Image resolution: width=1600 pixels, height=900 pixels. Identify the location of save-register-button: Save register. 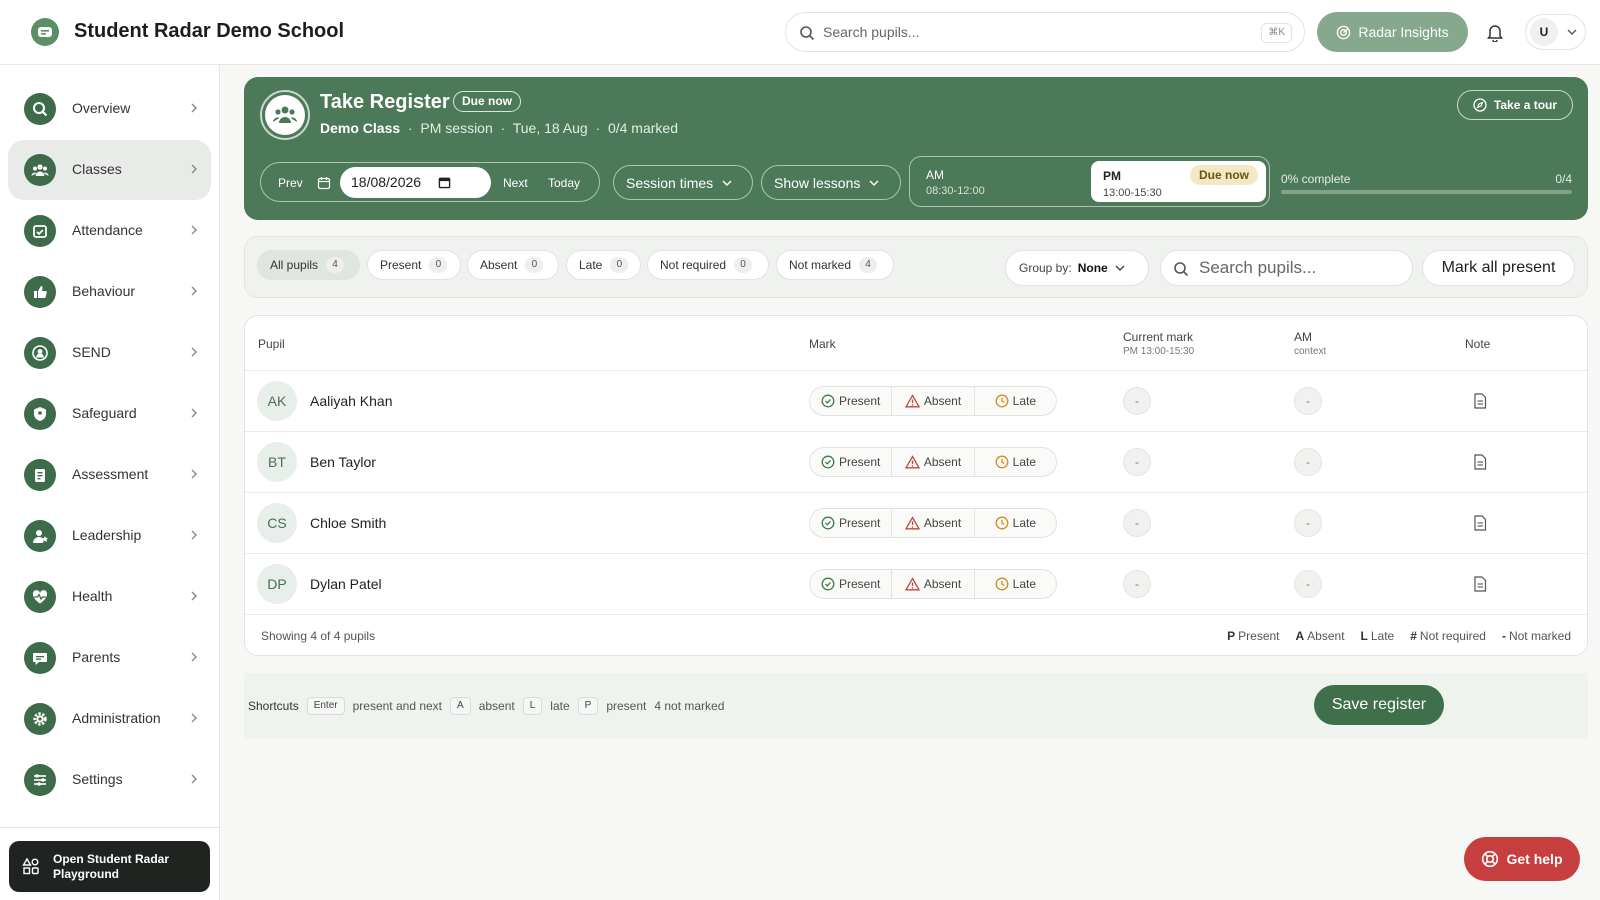
(1379, 705).